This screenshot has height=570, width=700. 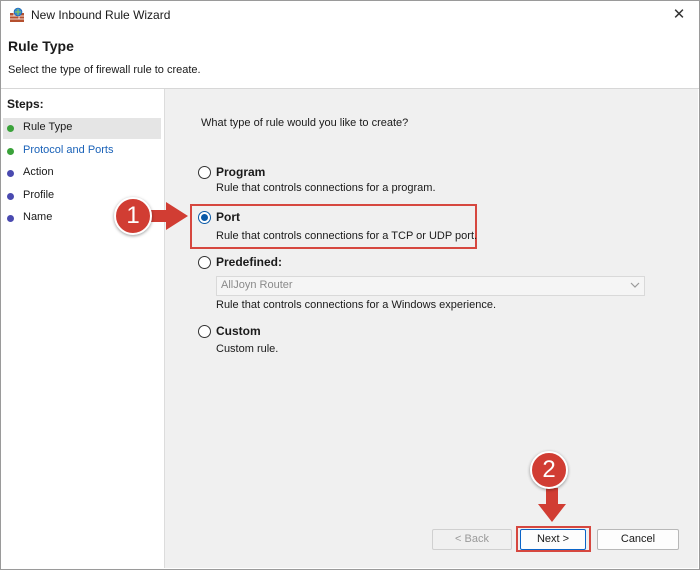 What do you see at coordinates (204, 172) in the screenshot?
I see `program-radio` at bounding box center [204, 172].